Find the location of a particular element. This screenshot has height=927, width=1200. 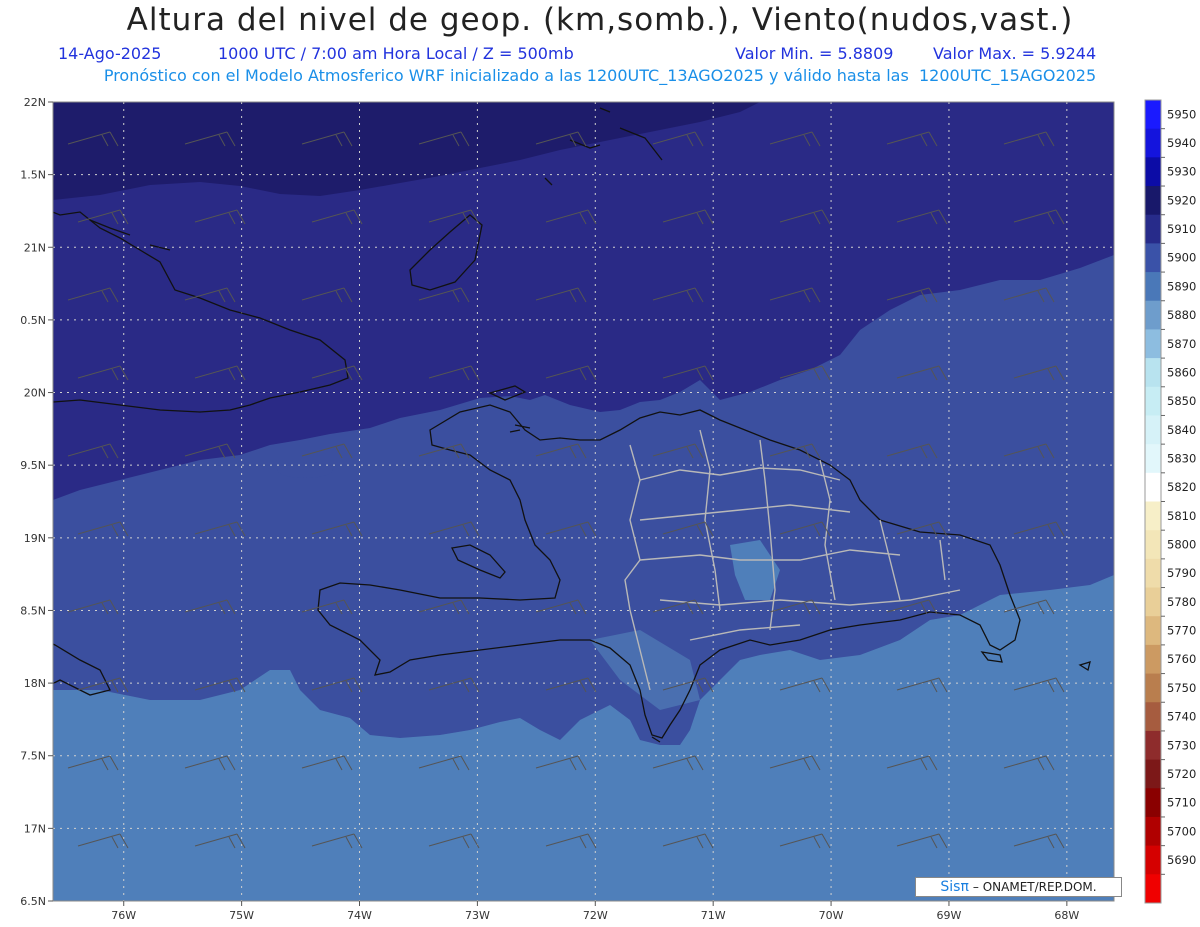

lat-tick-label: 22N is located at coordinates (35, 102).